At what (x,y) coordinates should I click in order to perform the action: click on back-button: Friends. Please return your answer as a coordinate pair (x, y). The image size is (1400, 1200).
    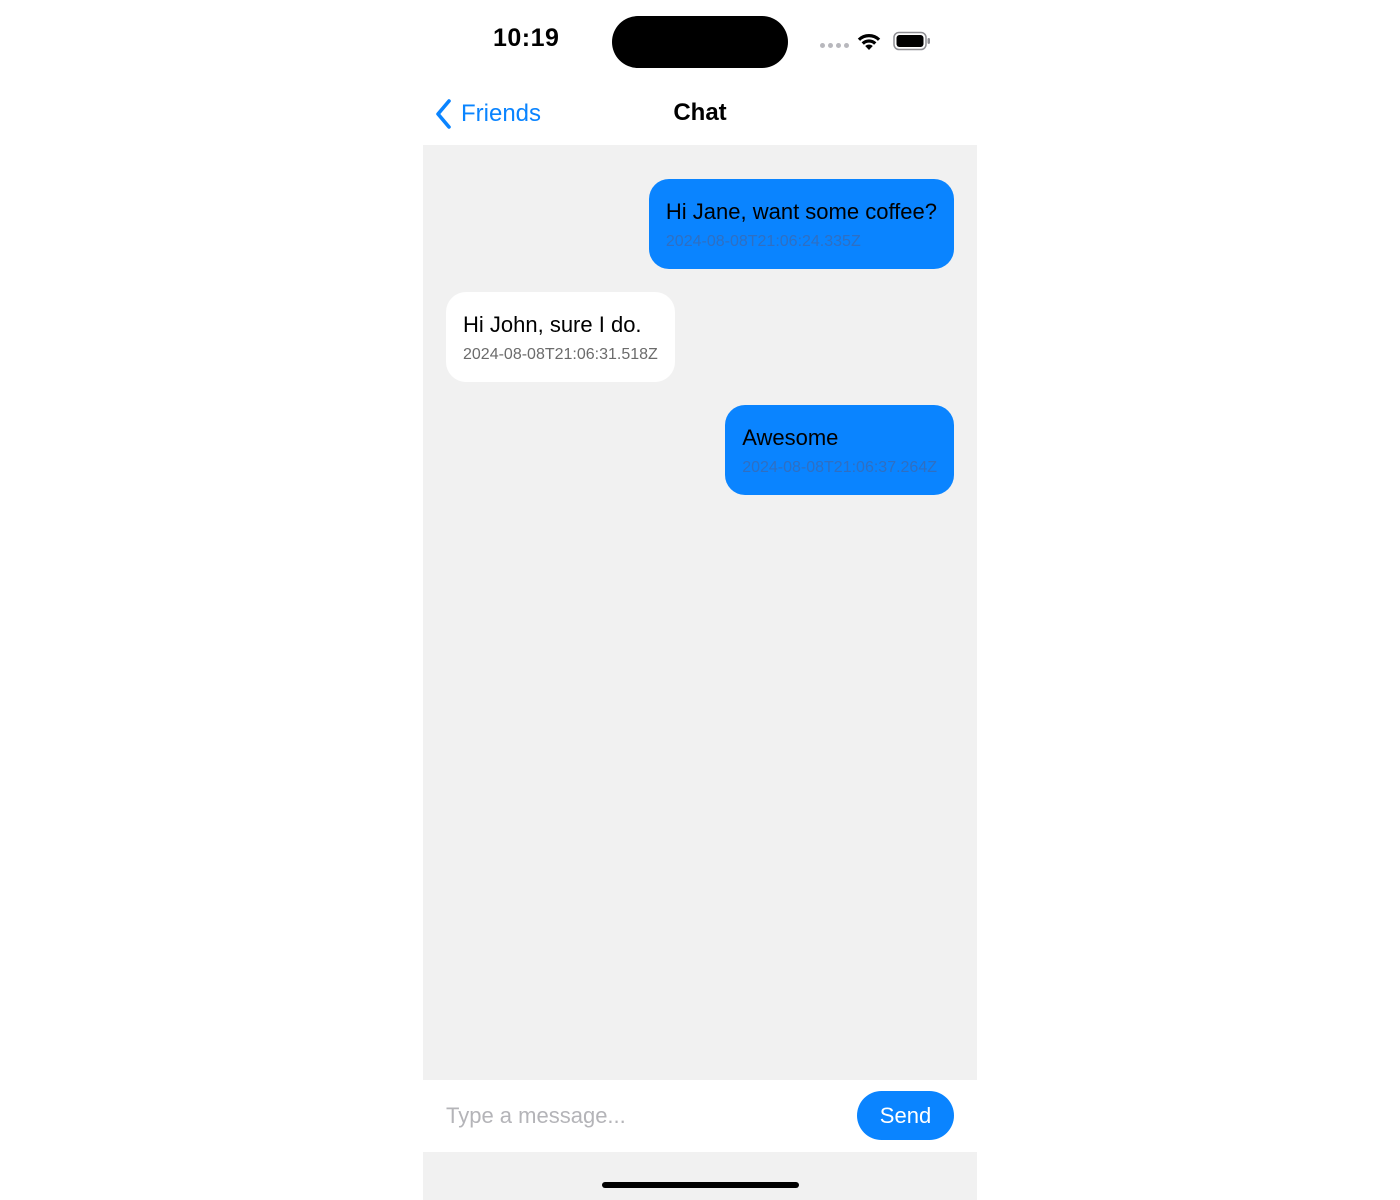
    Looking at the image, I should click on (487, 114).